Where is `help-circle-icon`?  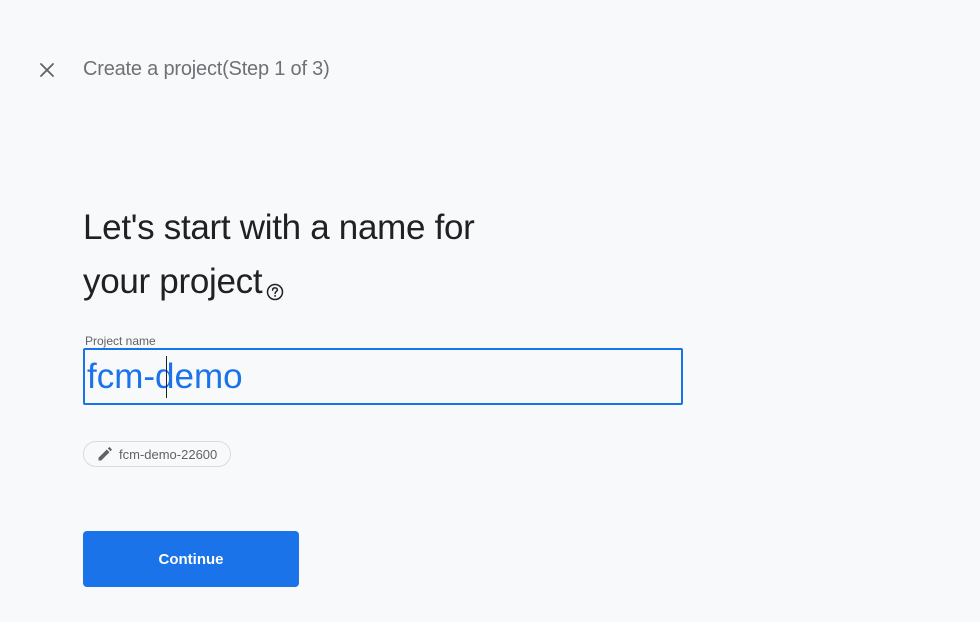
help-circle-icon is located at coordinates (275, 282).